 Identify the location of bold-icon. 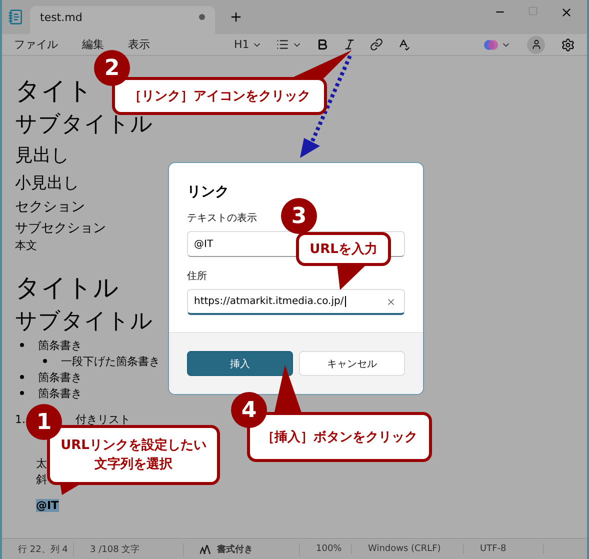
(323, 44).